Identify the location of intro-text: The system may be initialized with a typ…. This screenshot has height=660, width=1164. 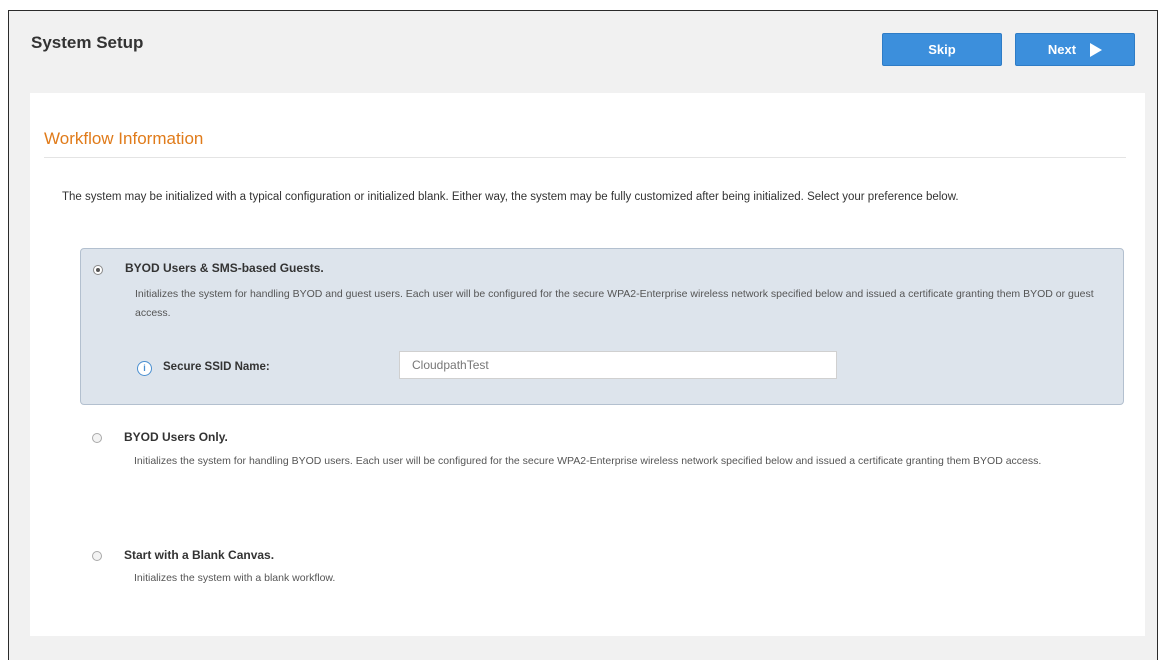
(510, 197).